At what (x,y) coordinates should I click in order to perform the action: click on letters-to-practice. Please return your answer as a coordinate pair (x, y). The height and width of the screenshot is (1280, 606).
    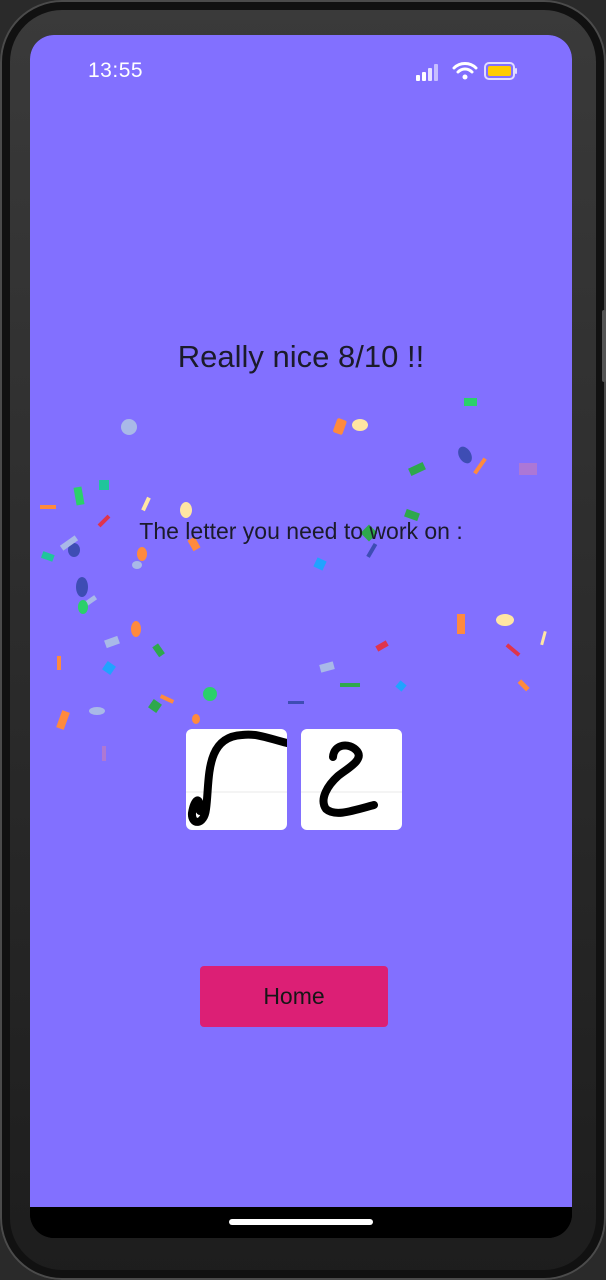
    Looking at the image, I should click on (294, 780).